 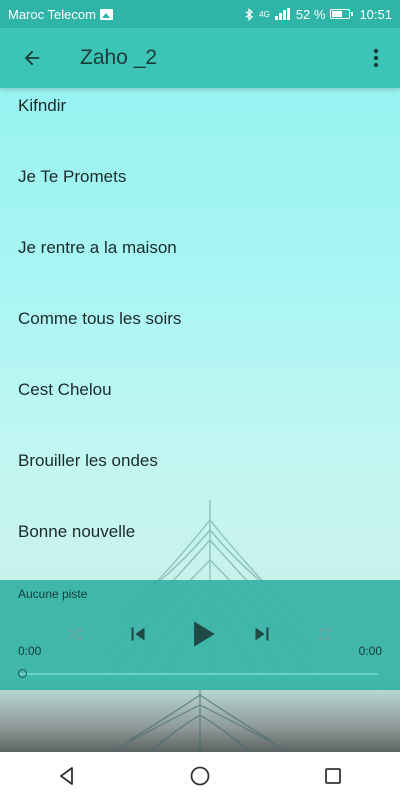 I want to click on signal-icon, so click(x=282, y=14).